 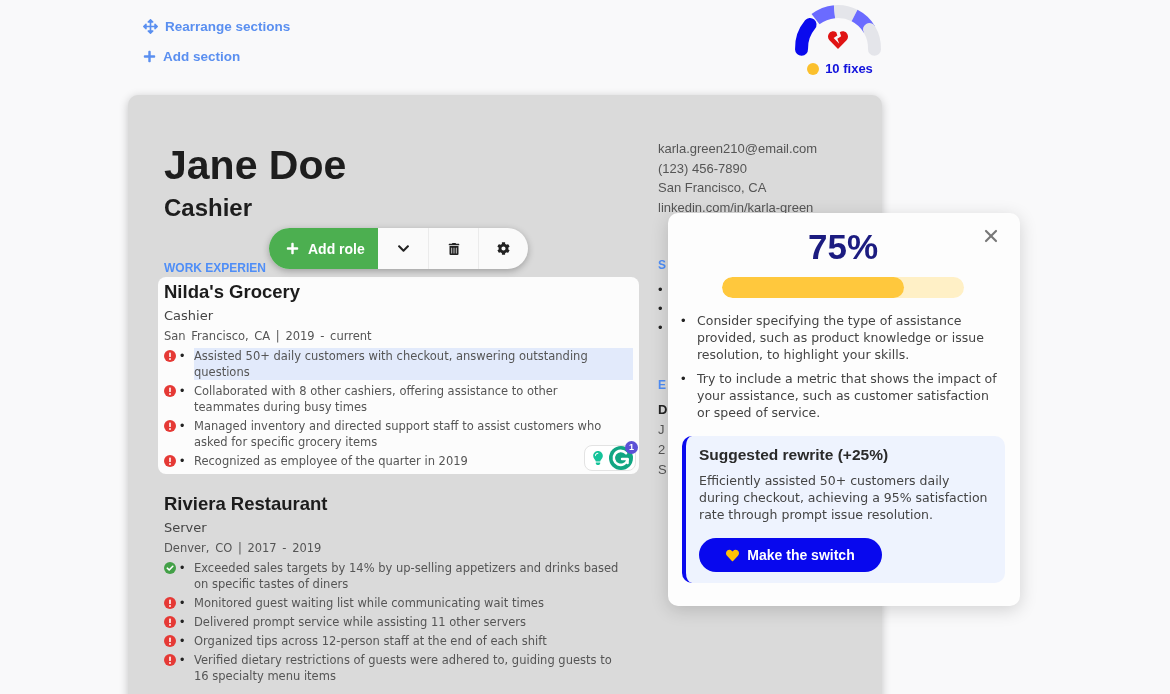 I want to click on contact-line: karla.green210@email.com, so click(x=738, y=149).